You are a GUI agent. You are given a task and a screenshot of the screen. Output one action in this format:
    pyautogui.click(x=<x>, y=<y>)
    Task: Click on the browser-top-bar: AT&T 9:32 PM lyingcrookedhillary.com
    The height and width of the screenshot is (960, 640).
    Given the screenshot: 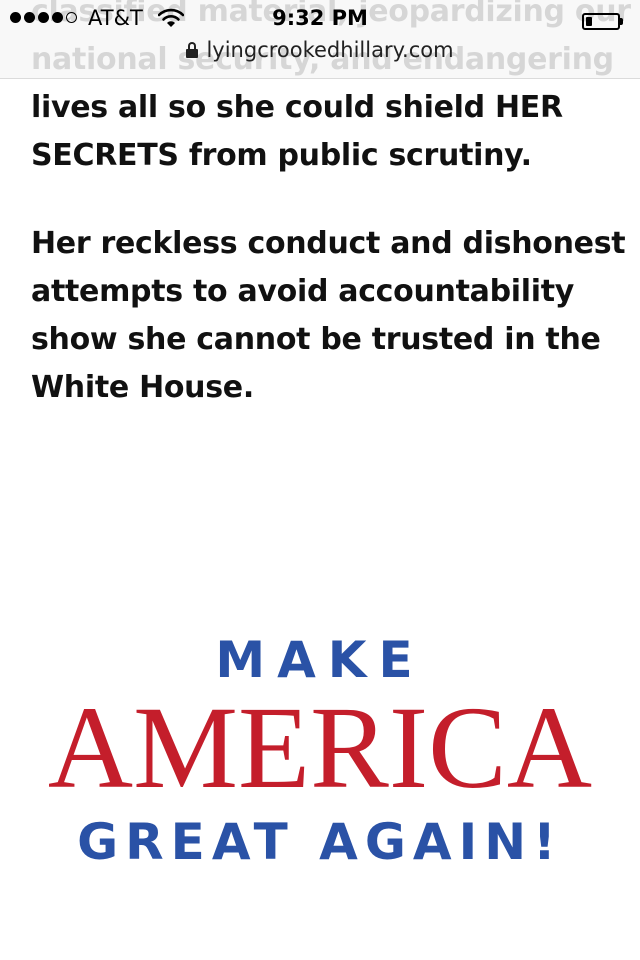 What is the action you would take?
    pyautogui.click(x=320, y=39)
    